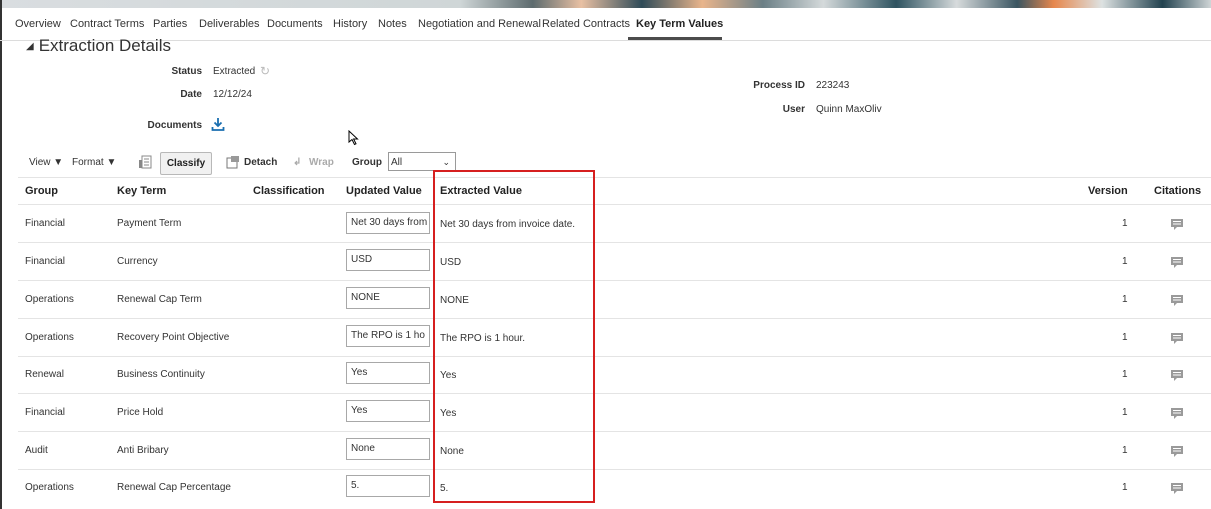  I want to click on header-top-divider, so click(614, 177).